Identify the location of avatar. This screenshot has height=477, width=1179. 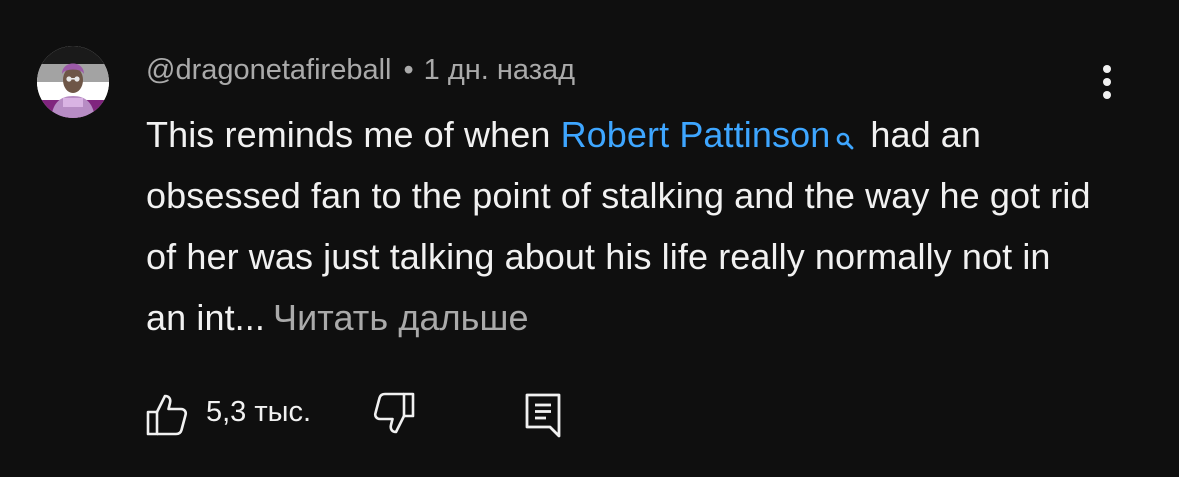
(73, 82).